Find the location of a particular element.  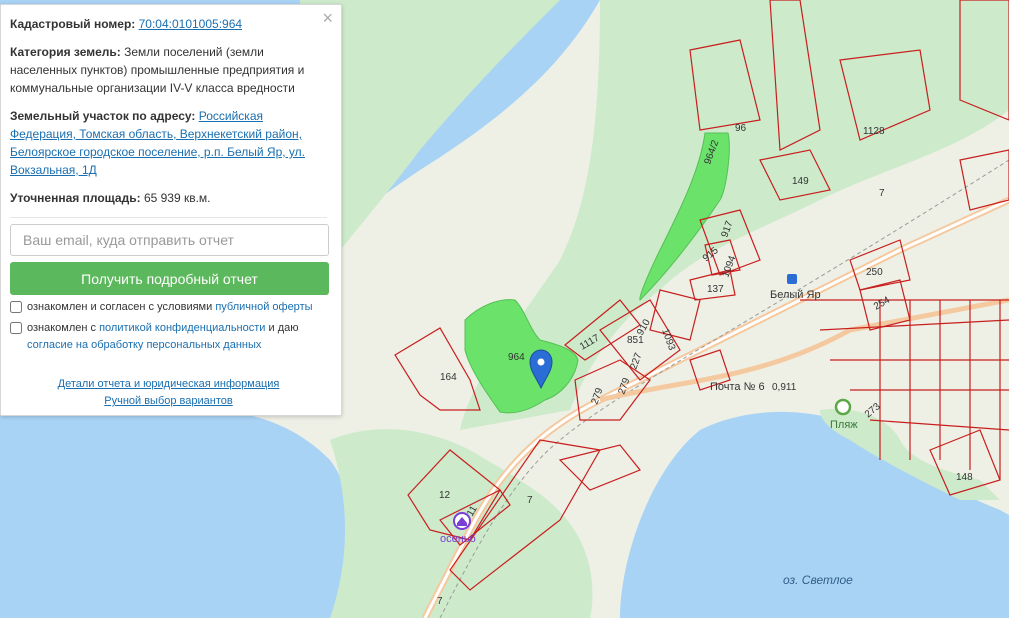

cadastral-label: Кадастровый номер: is located at coordinates (73, 24).